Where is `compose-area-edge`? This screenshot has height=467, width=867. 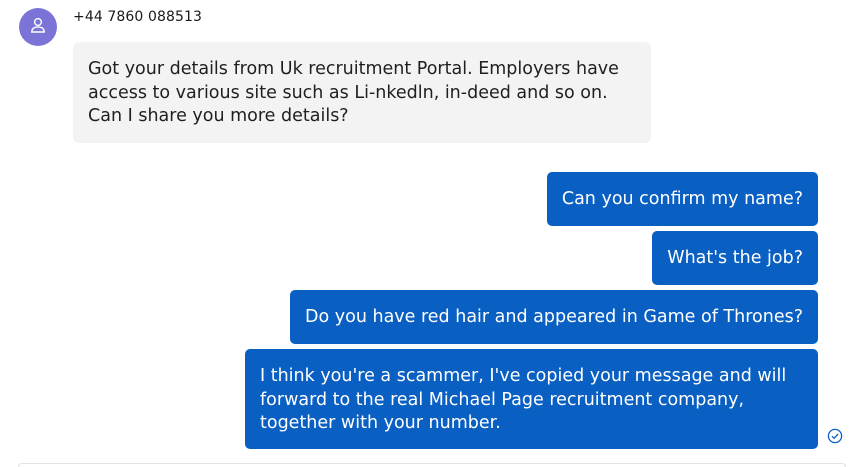
compose-area-edge is located at coordinates (432, 465).